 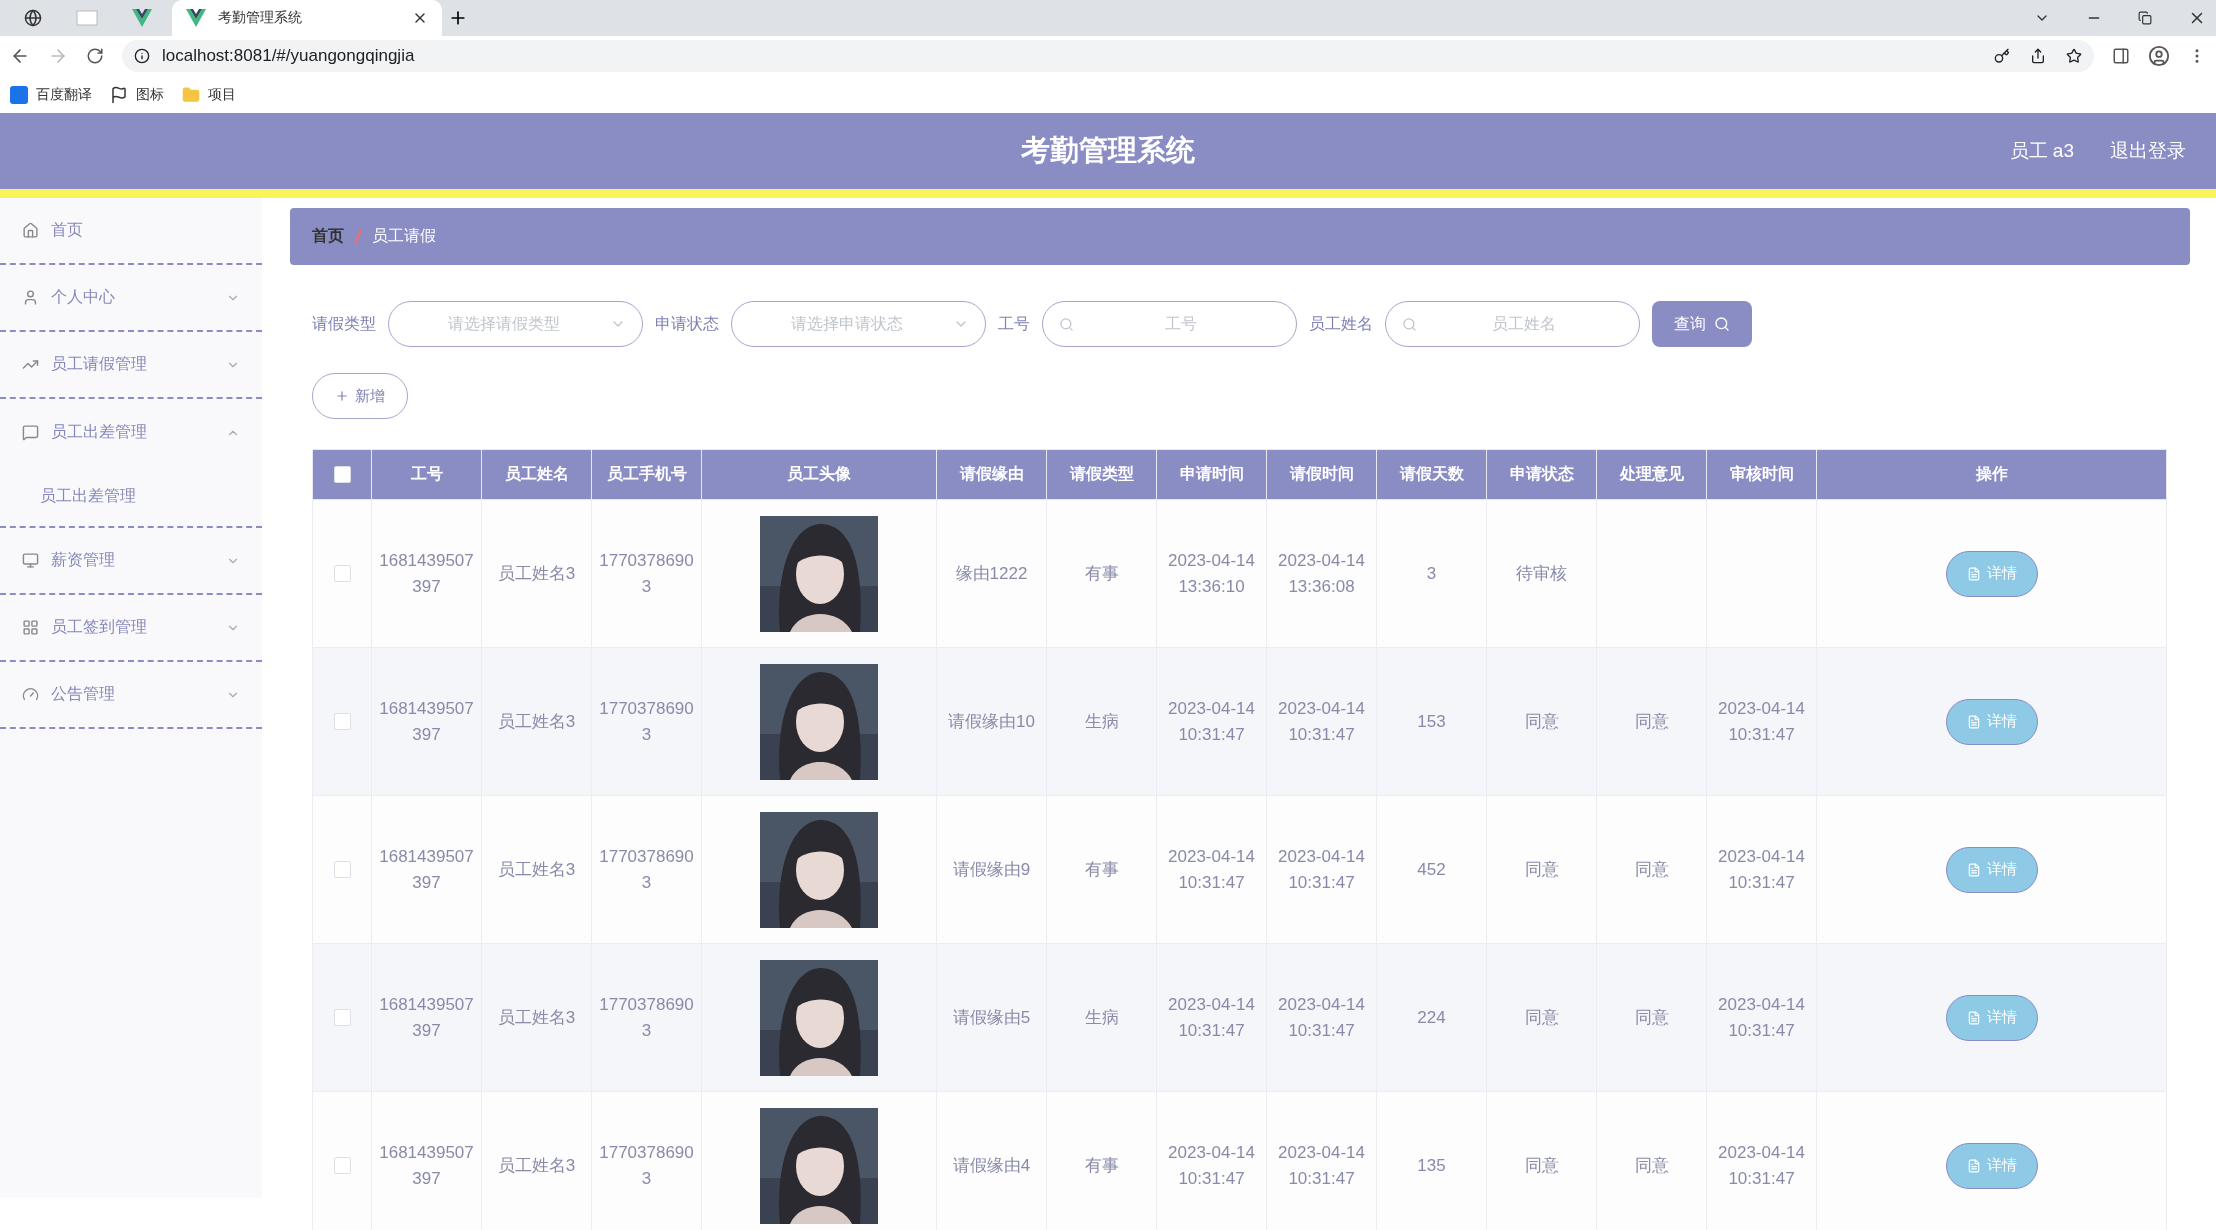 What do you see at coordinates (30, 432) in the screenshot?
I see `chat-icon` at bounding box center [30, 432].